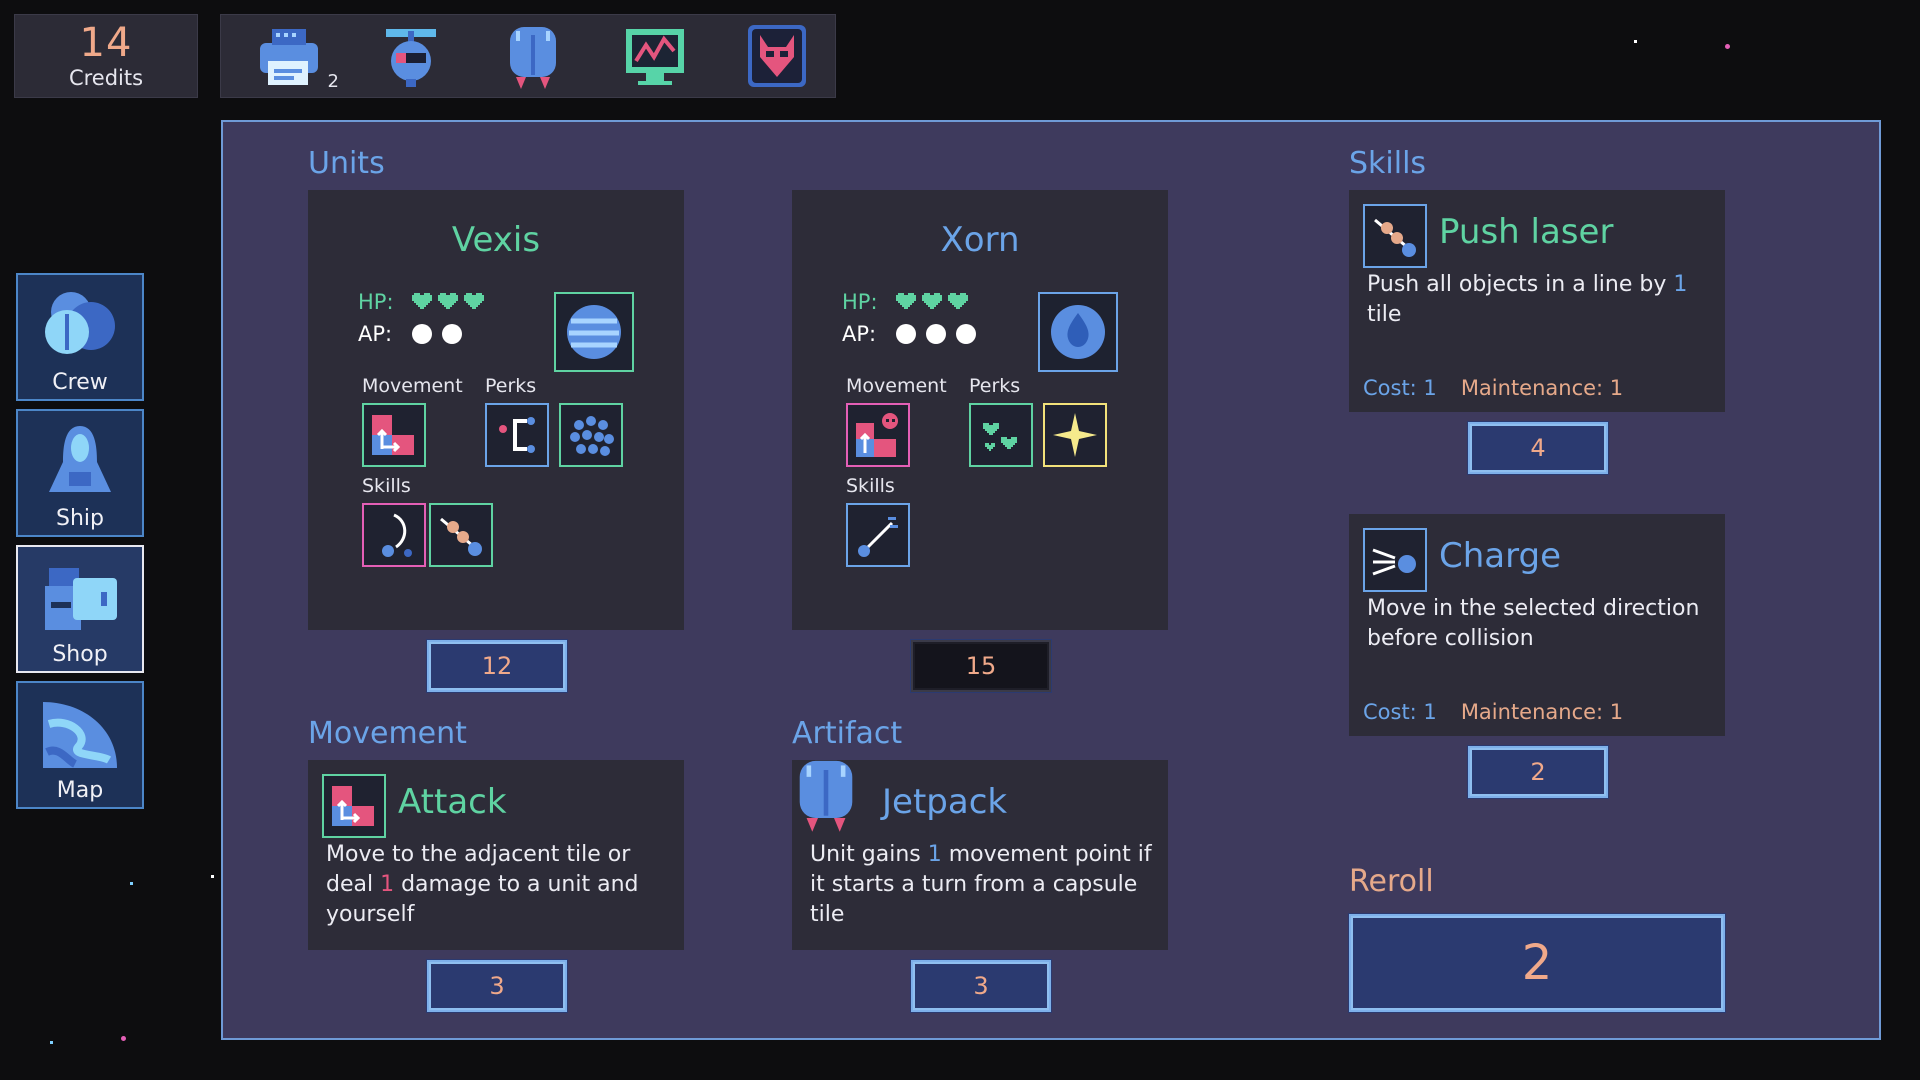 The height and width of the screenshot is (1080, 1920). I want to click on hearts-perk-icon, so click(1001, 435).